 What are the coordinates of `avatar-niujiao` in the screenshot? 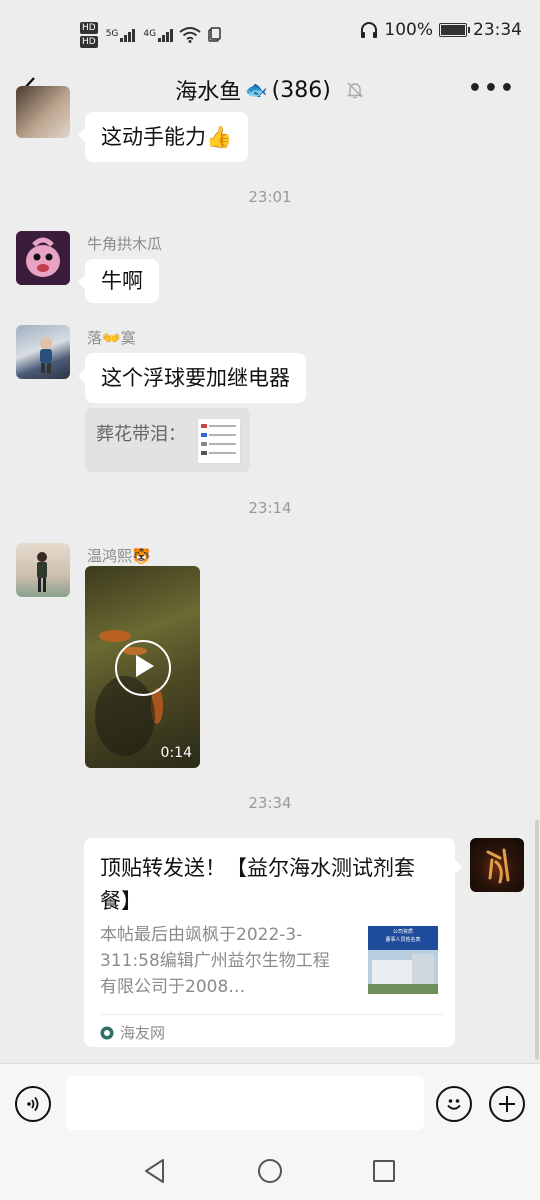 It's located at (43, 258).